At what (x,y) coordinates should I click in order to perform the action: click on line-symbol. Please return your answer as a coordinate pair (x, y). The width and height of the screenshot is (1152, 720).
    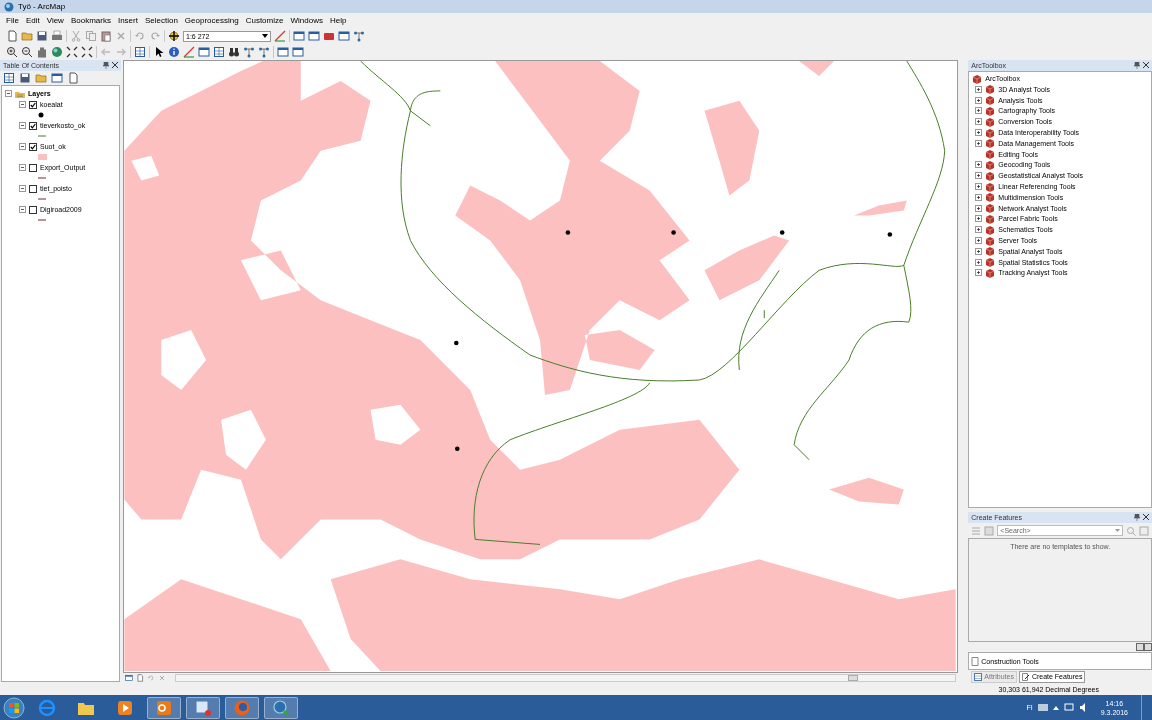
    Looking at the image, I should click on (42, 136).